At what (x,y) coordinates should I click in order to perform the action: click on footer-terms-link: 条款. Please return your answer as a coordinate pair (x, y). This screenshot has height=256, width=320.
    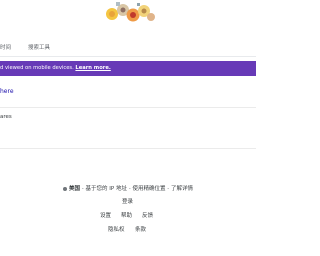
    Looking at the image, I should click on (140, 229).